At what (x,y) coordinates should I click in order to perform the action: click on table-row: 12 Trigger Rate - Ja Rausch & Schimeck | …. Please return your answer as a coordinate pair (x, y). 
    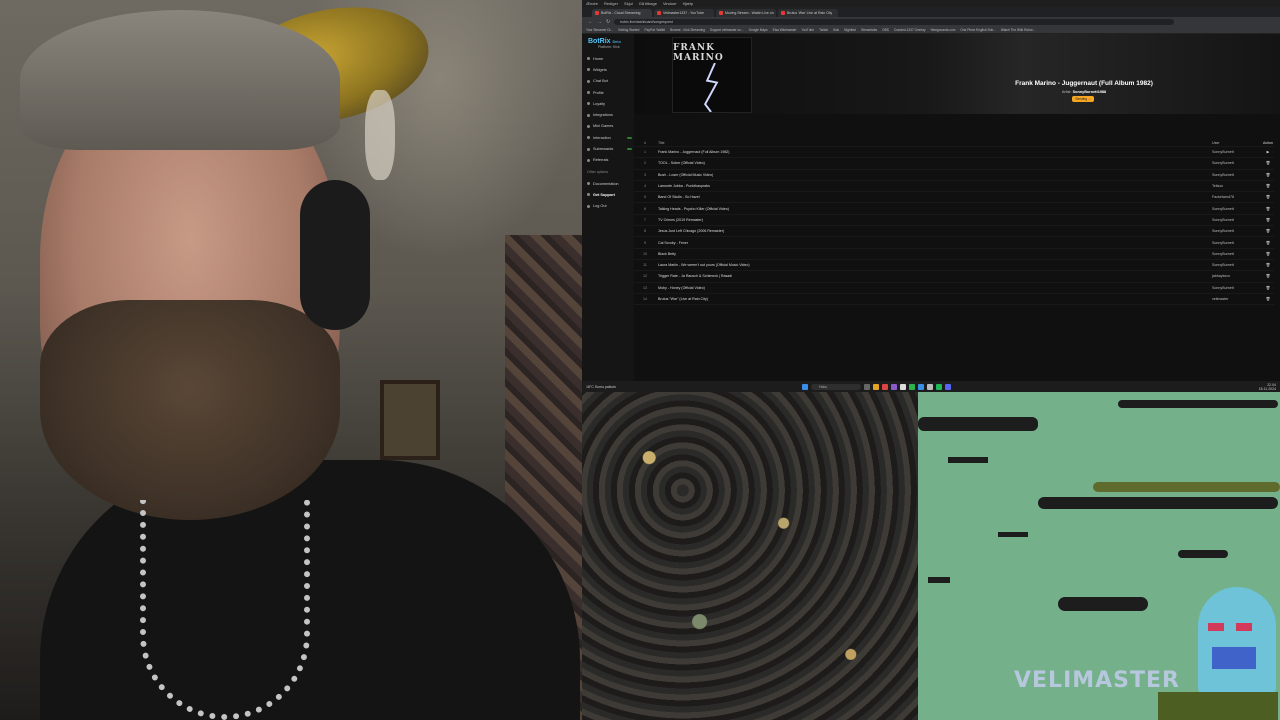
    Looking at the image, I should click on (954, 277).